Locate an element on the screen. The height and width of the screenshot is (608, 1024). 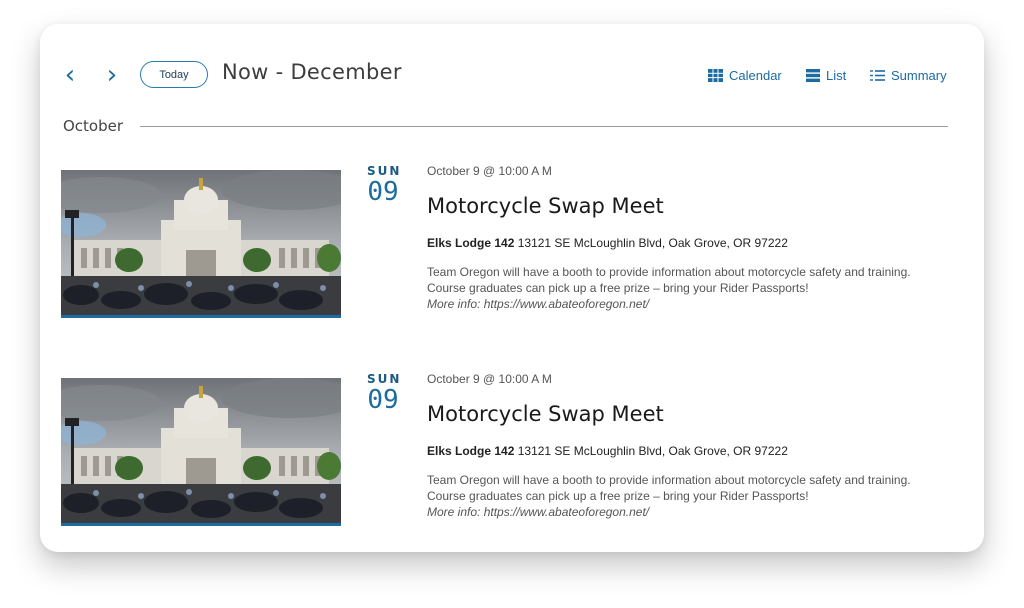
calendar-view-link: Calendar is located at coordinates (745, 75).